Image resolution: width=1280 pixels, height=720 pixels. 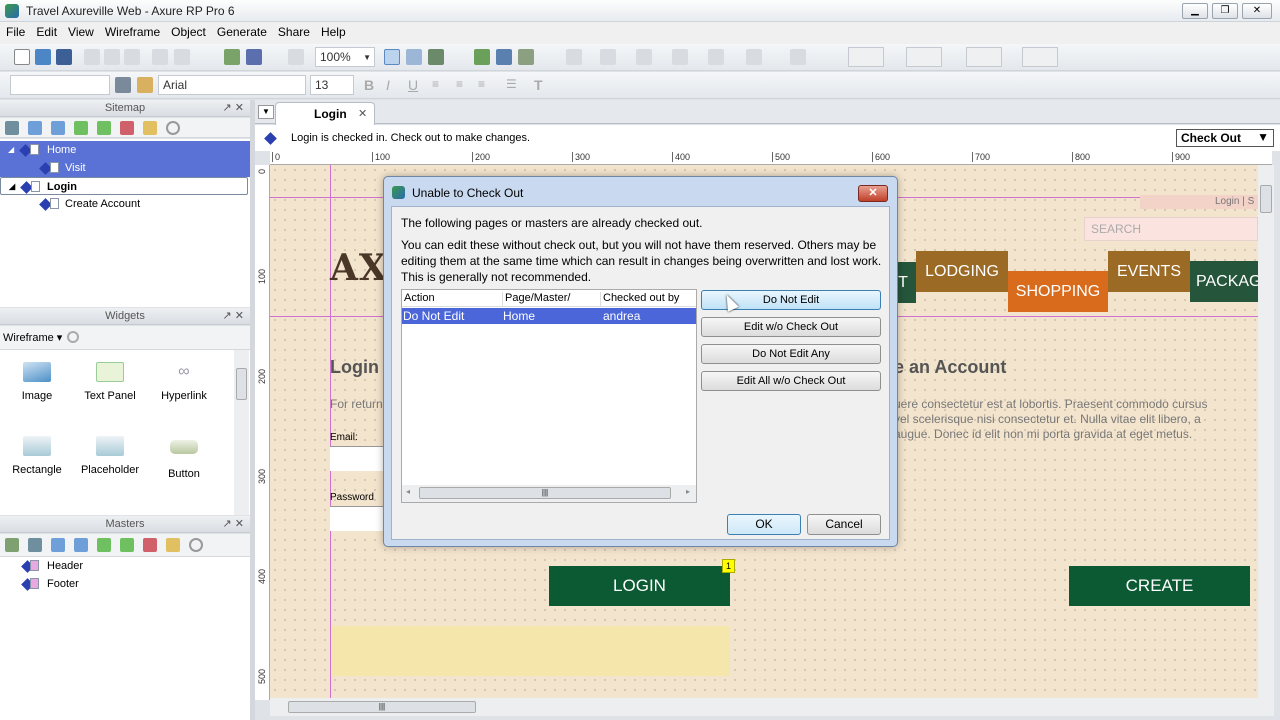 What do you see at coordinates (232, 85) in the screenshot?
I see `font-family-select: Arial` at bounding box center [232, 85].